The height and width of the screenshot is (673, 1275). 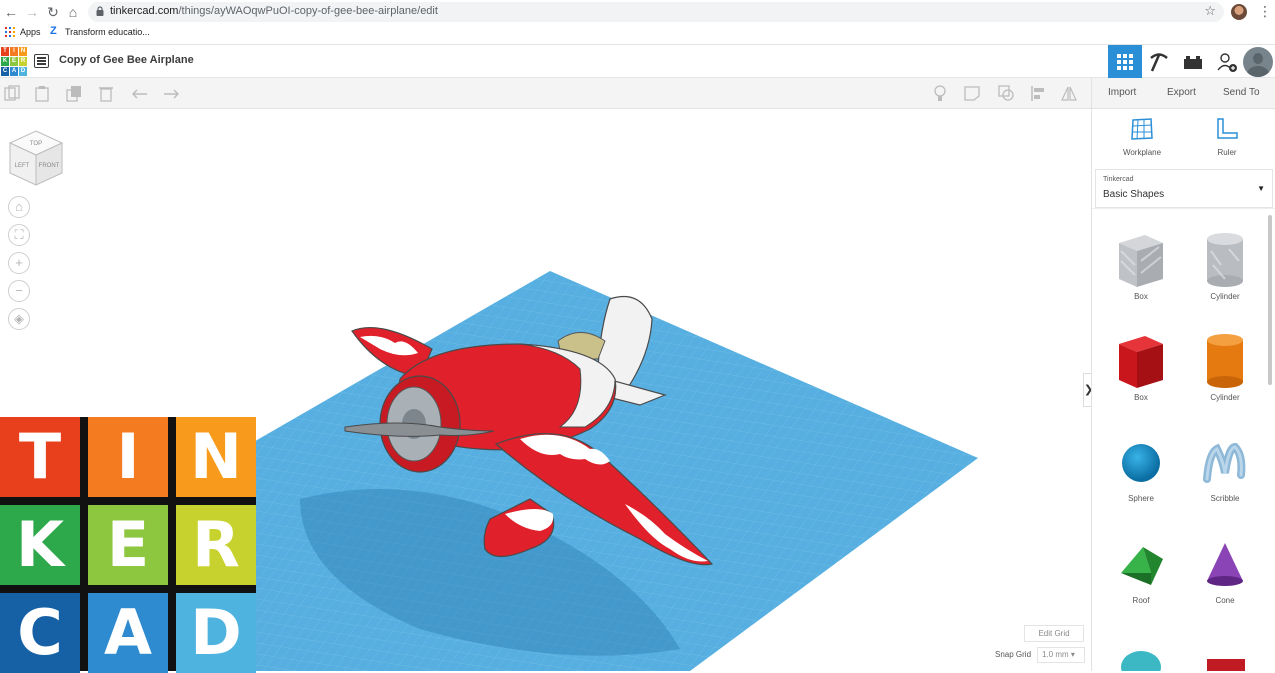 What do you see at coordinates (126, 60) in the screenshot?
I see `design-title: Copy of Gee Bee Airplane` at bounding box center [126, 60].